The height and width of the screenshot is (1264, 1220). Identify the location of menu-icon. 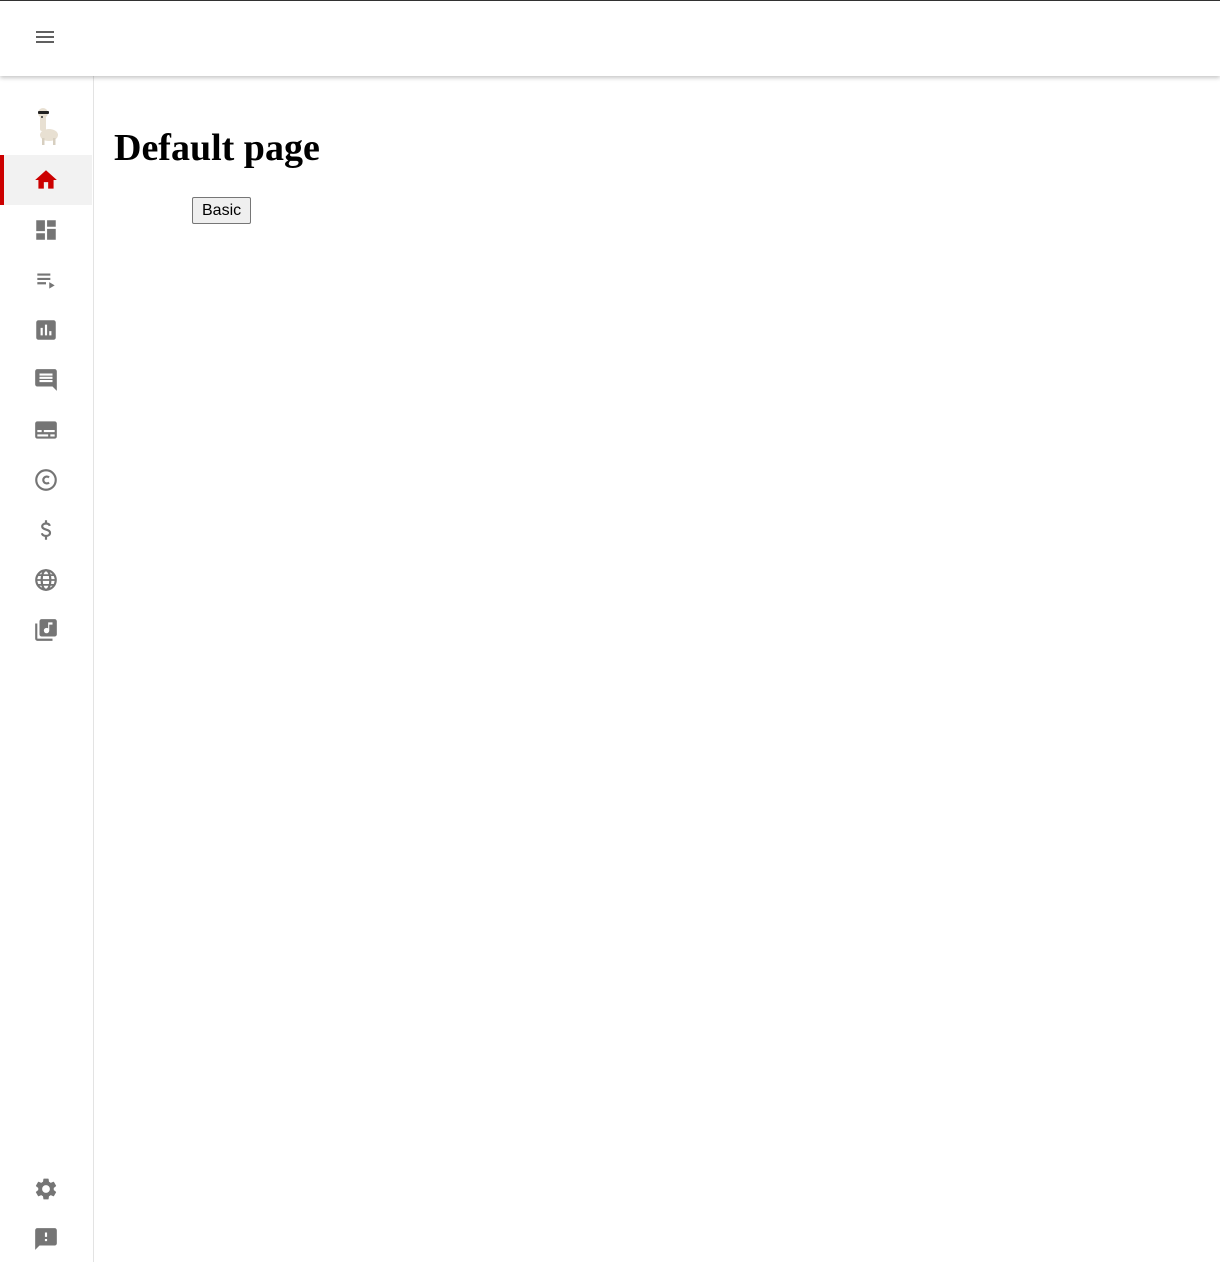
(45, 37).